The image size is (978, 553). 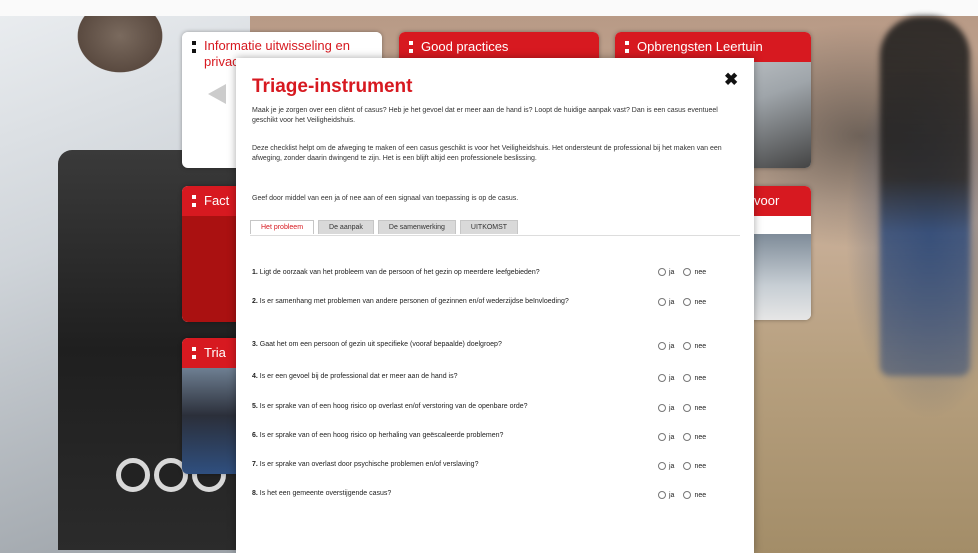 I want to click on tile-title: Tria, so click(x=215, y=352).